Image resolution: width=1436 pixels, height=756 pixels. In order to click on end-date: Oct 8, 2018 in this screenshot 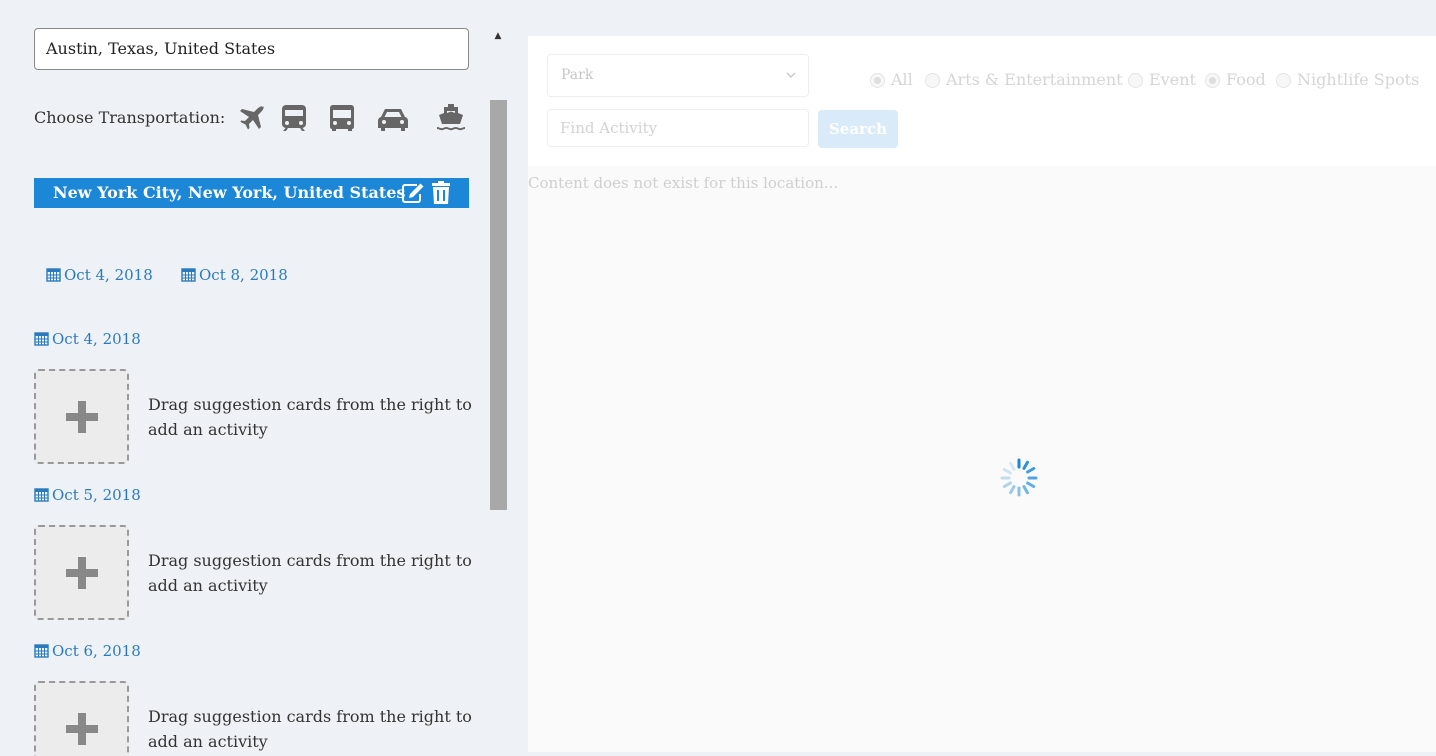, I will do `click(234, 275)`.